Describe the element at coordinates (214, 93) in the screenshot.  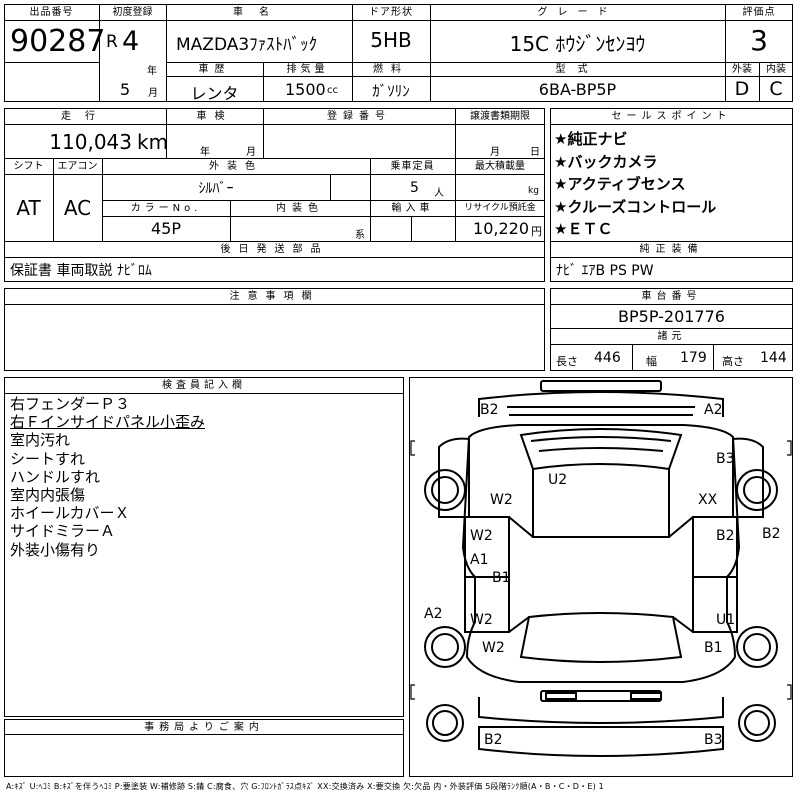
I see `history-value: レンタ` at that location.